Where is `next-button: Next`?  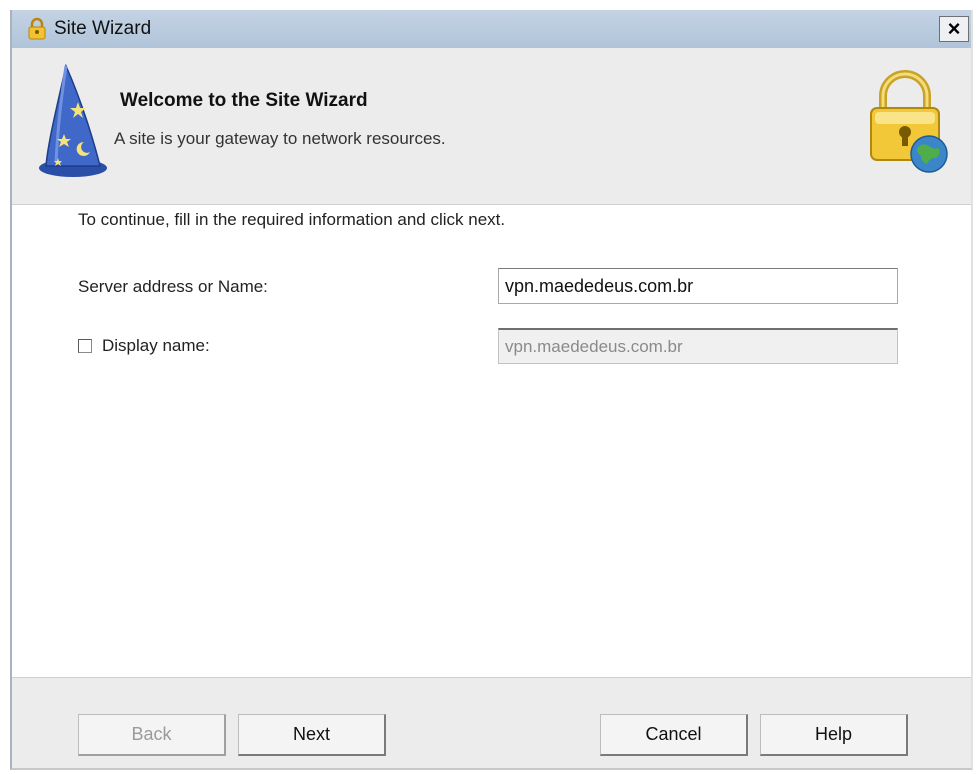 next-button: Next is located at coordinates (312, 735).